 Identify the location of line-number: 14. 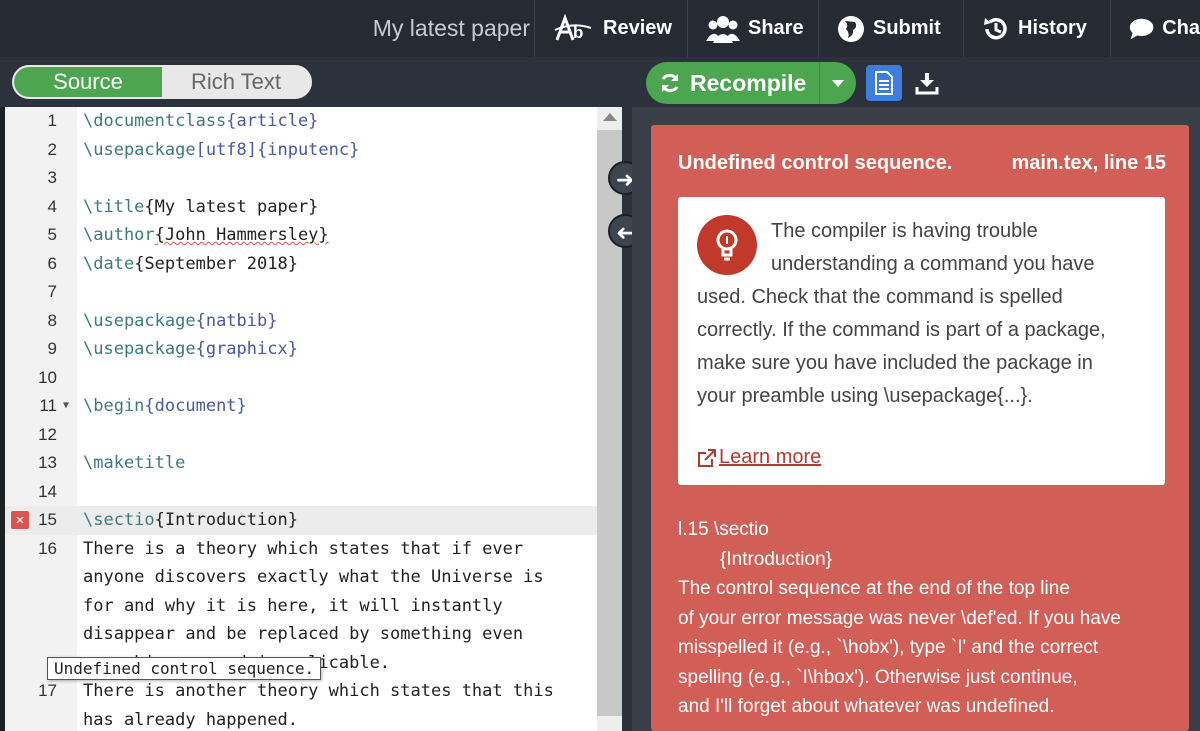
(47, 491).